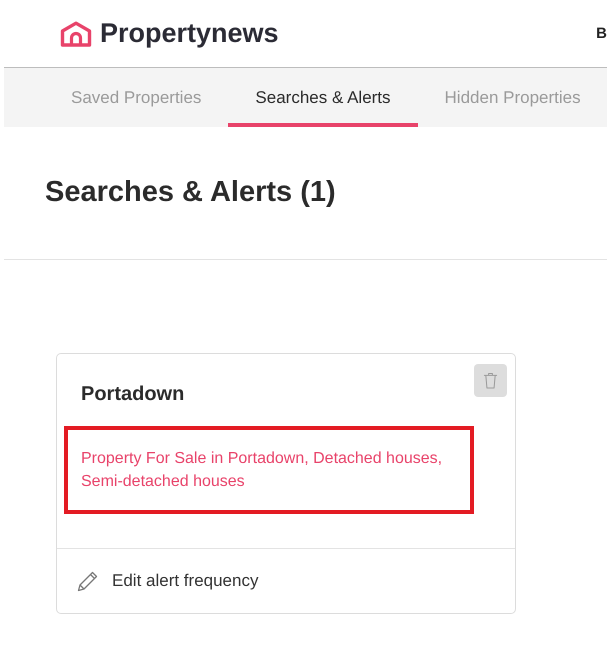  What do you see at coordinates (190, 192) in the screenshot?
I see `page-title: Searches & Alerts (1)` at bounding box center [190, 192].